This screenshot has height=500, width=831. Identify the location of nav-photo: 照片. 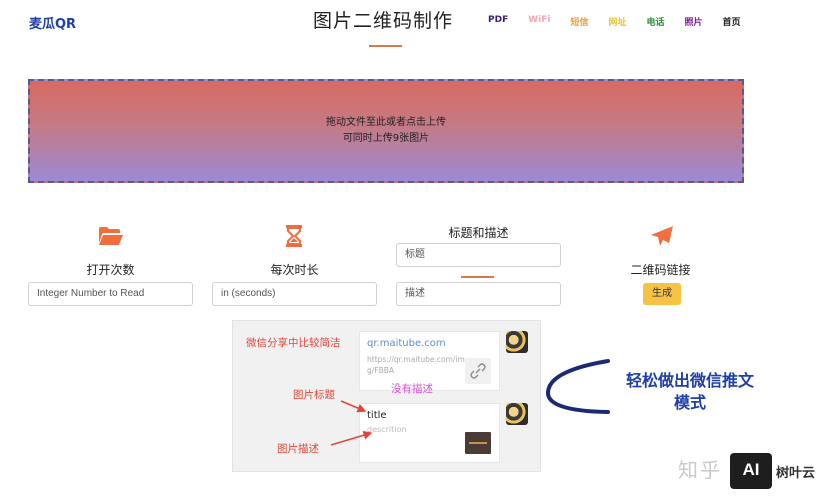
(694, 21).